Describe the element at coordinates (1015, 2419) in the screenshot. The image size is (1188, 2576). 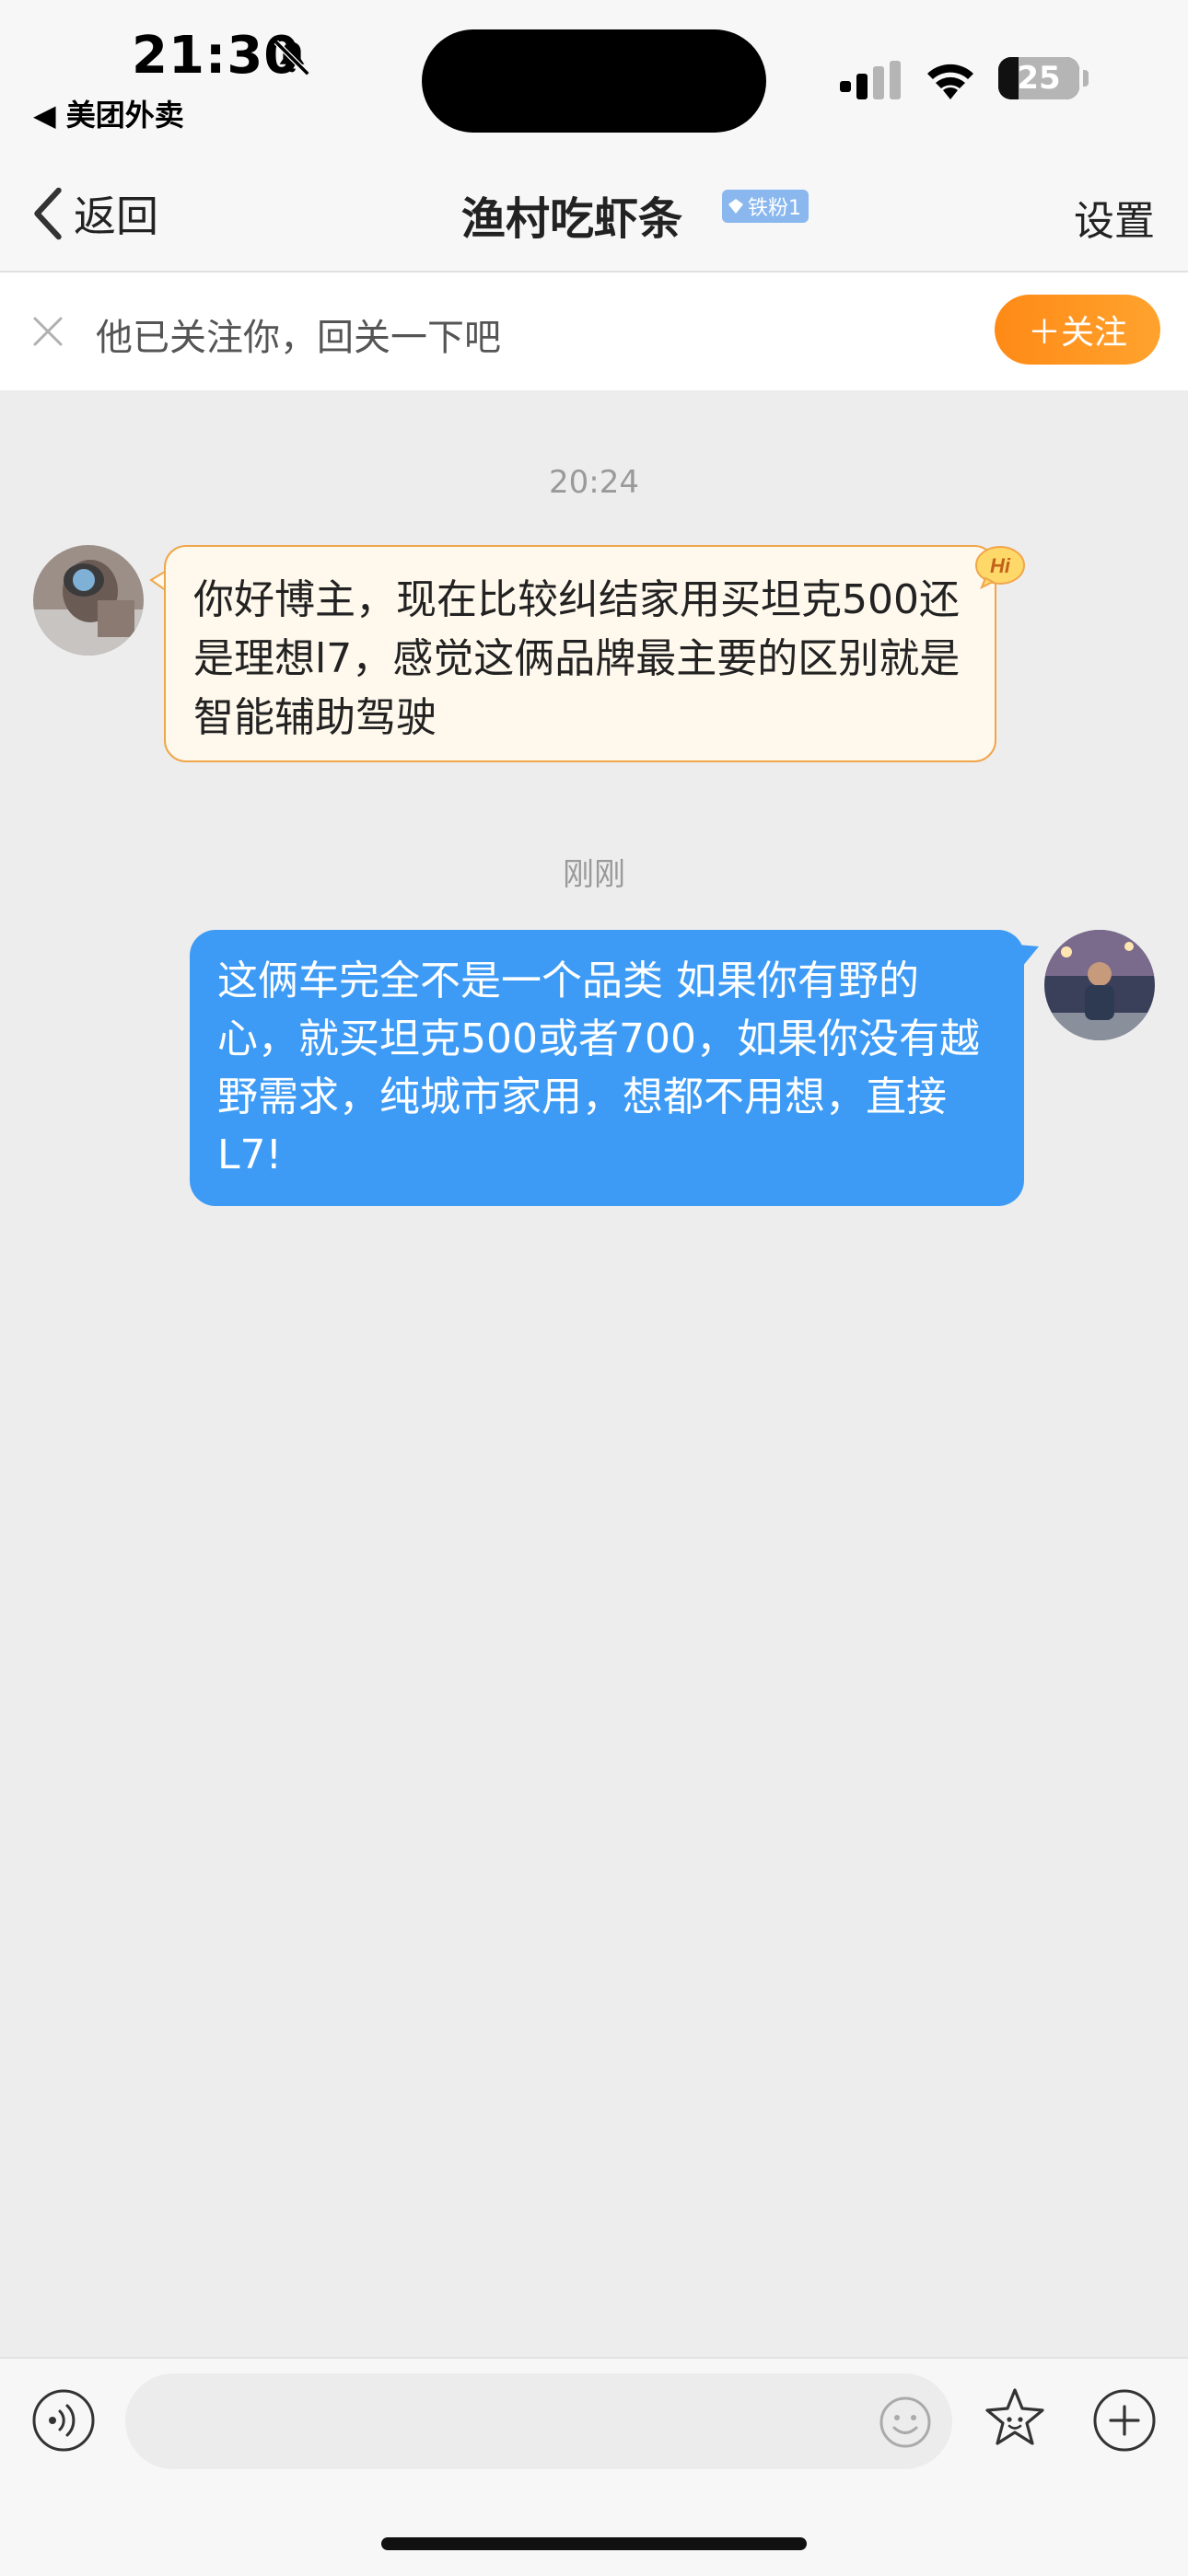
I see `star-face-icon` at that location.